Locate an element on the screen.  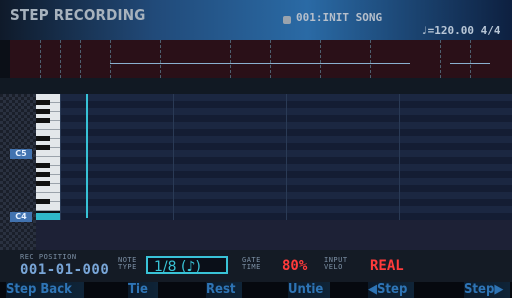
rec-position-value: 001-01-000 is located at coordinates (65, 270).